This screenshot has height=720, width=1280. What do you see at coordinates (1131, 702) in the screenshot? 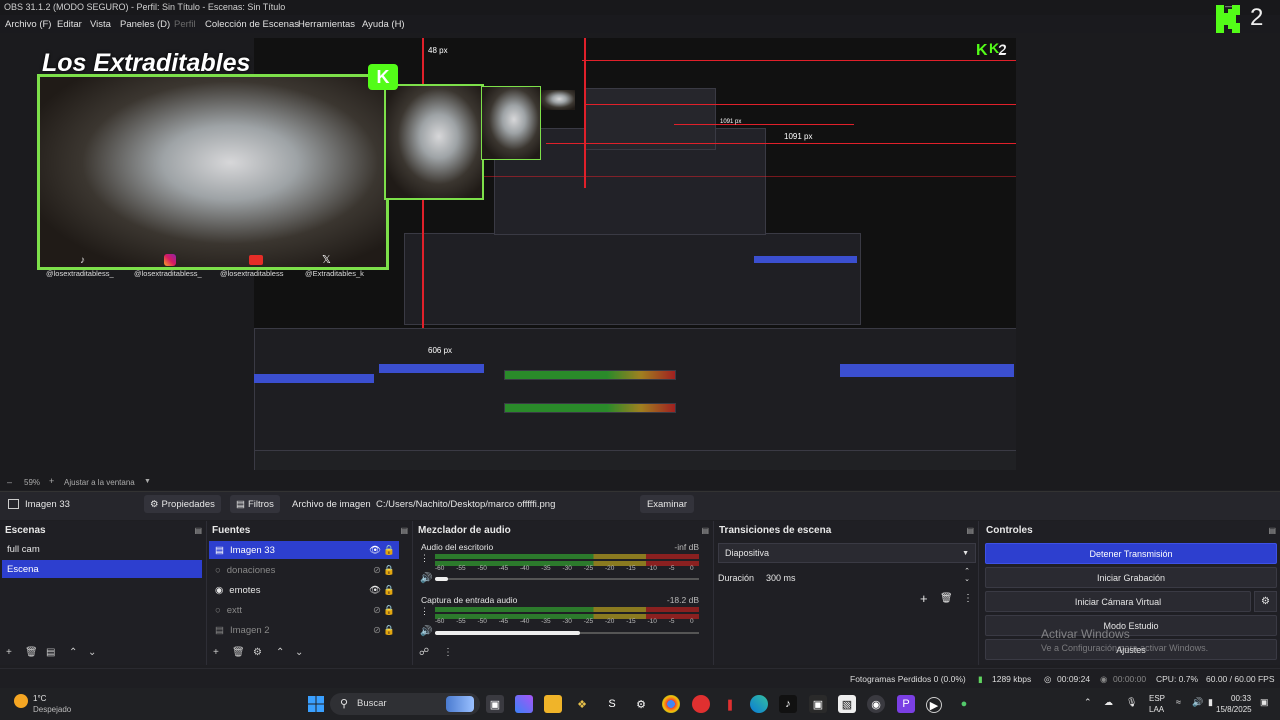
I see `mic-icon: 🎙` at bounding box center [1131, 702].